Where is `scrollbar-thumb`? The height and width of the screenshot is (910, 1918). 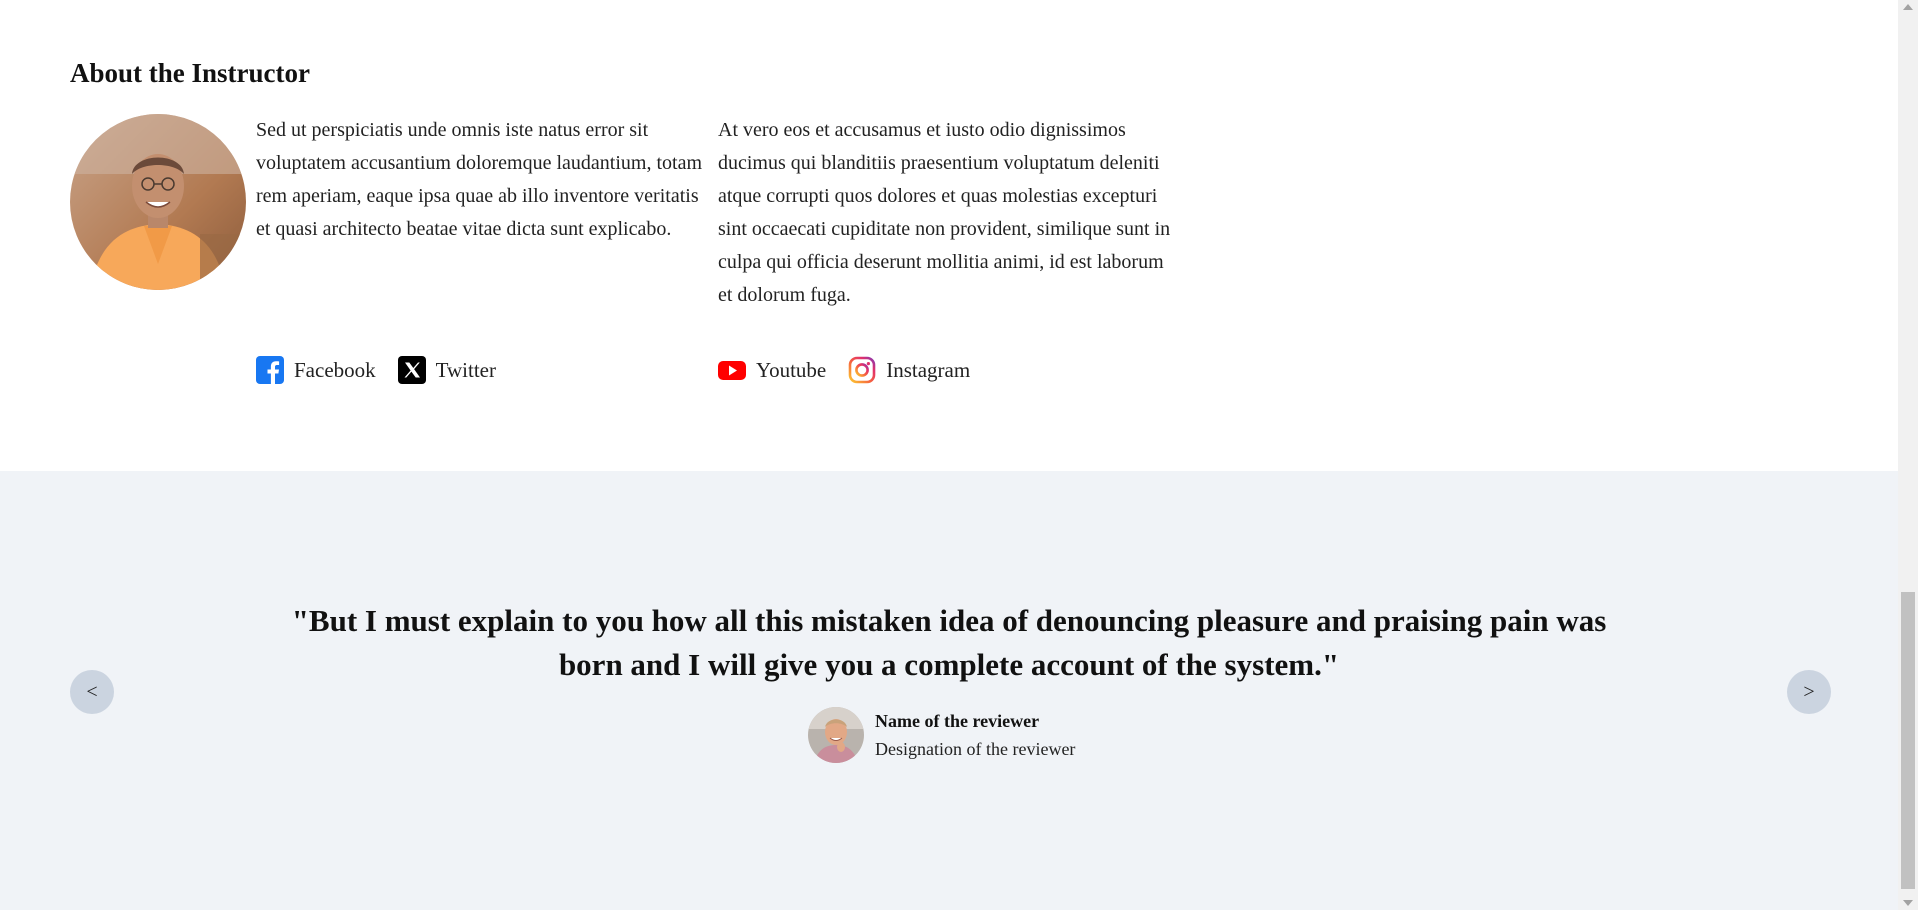
scrollbar-thumb is located at coordinates (1908, 740).